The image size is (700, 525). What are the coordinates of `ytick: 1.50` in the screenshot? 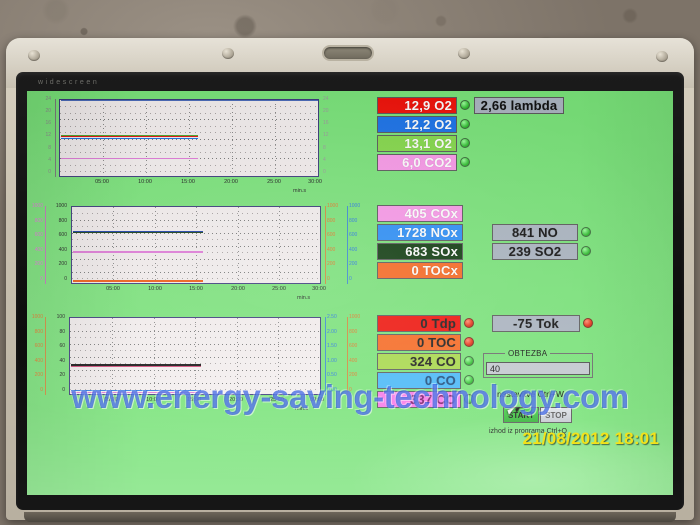 It's located at (332, 346).